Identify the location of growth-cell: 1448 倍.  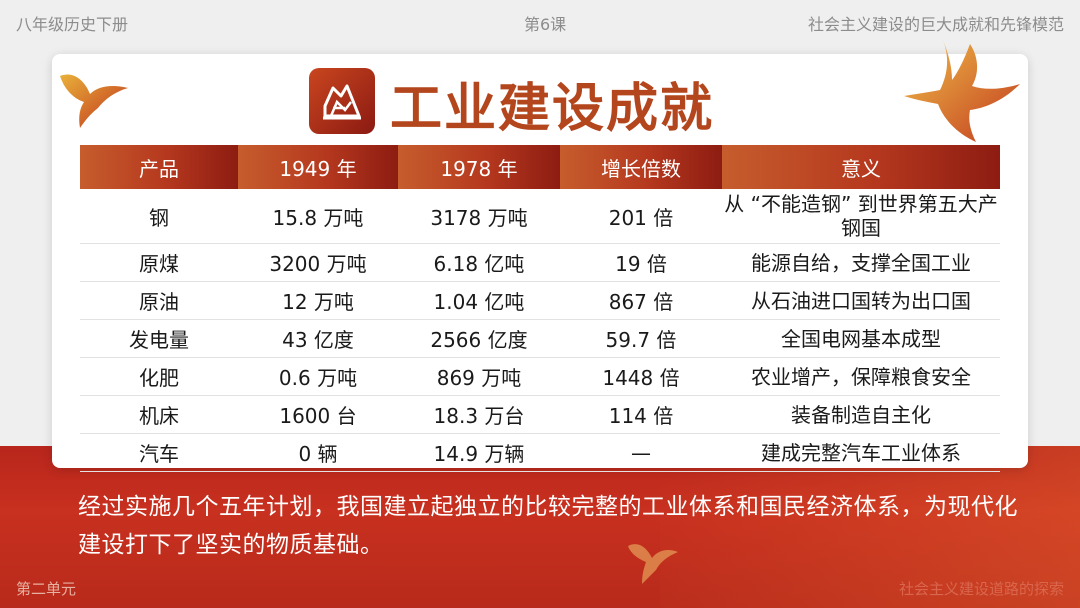
(641, 376).